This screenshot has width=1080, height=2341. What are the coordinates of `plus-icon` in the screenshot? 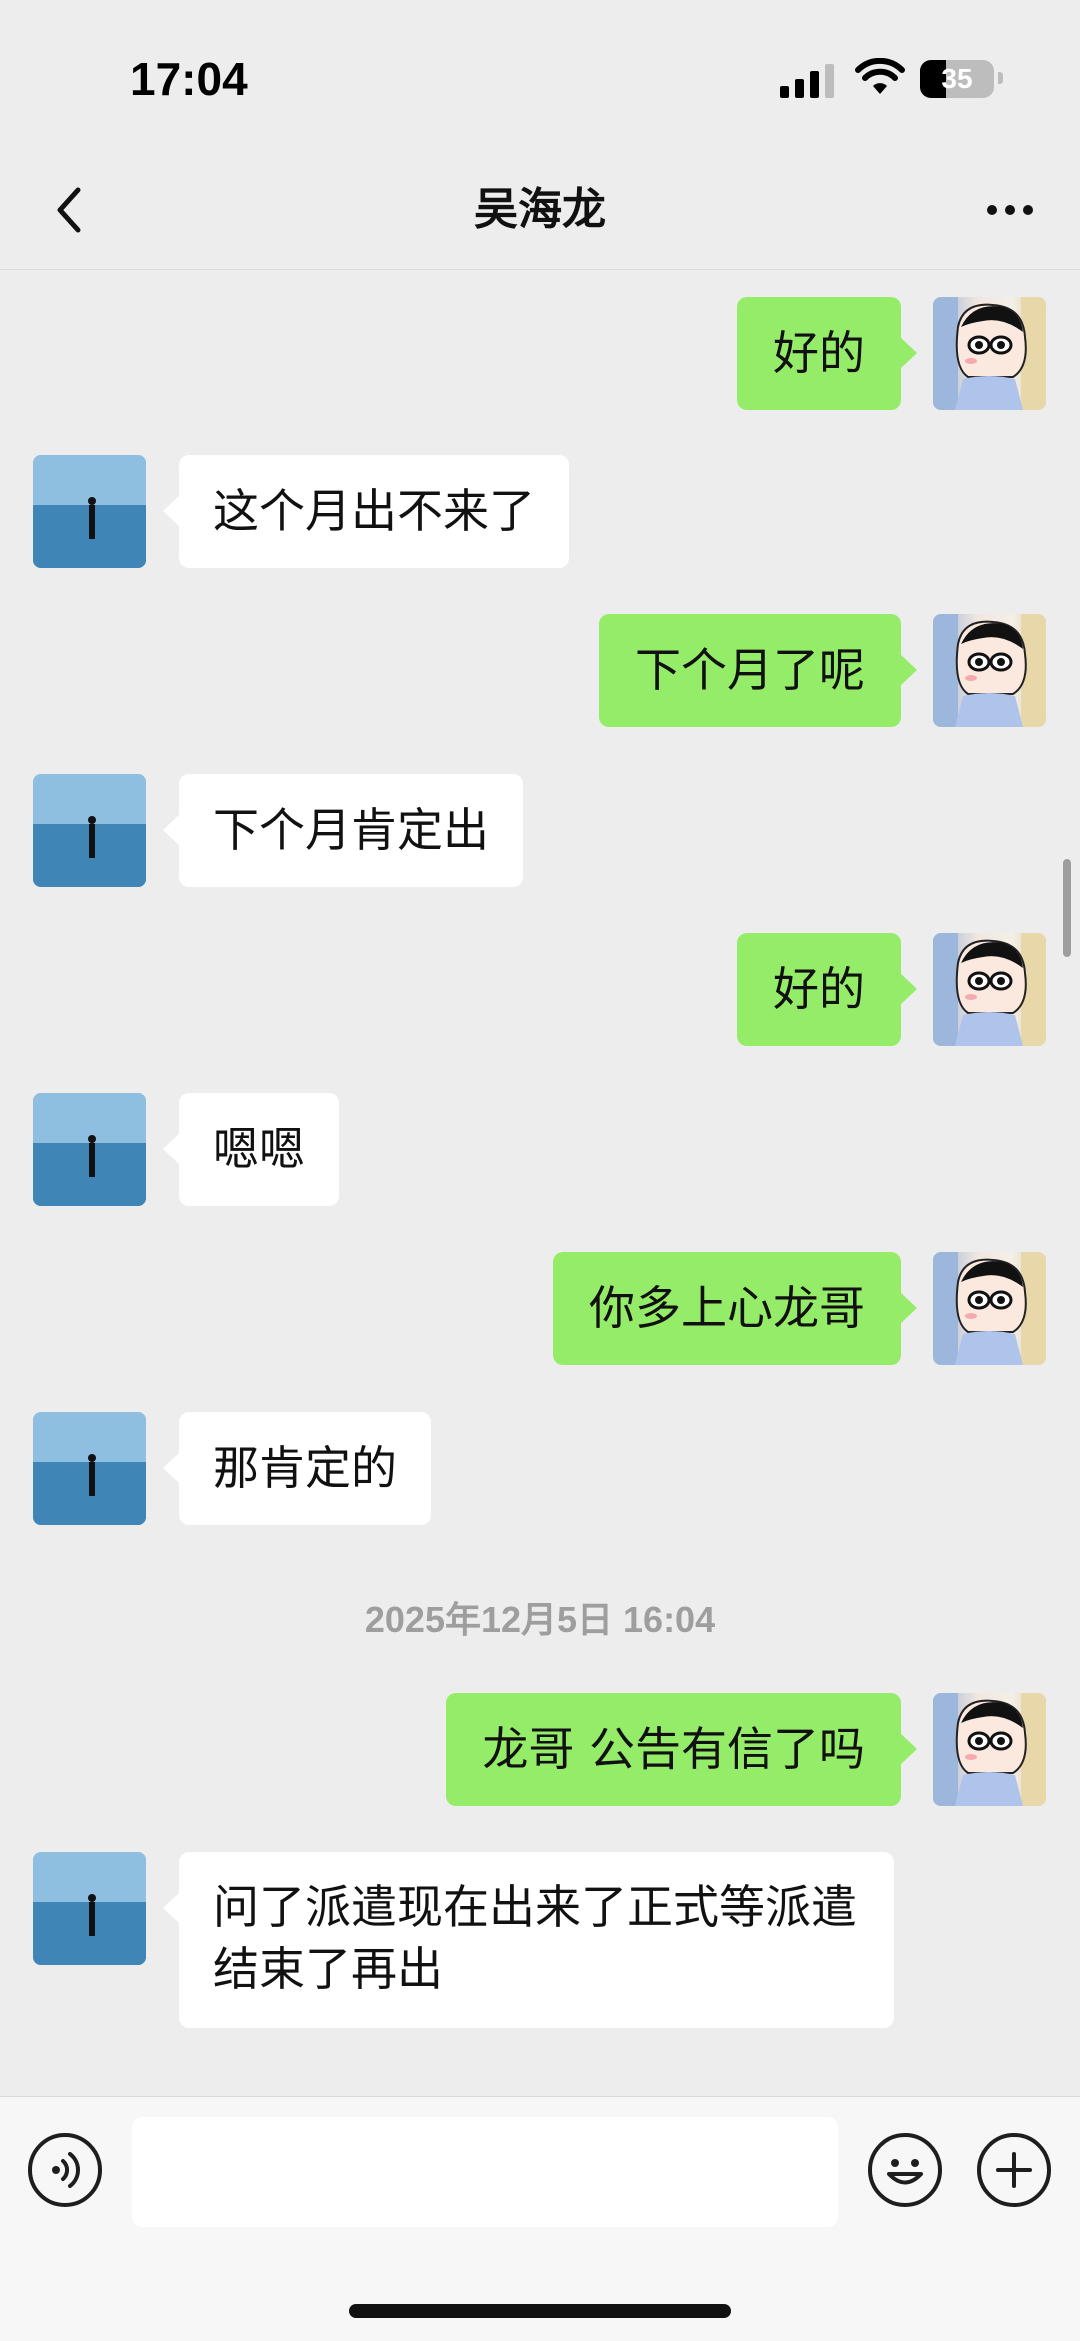 It's located at (1014, 2170).